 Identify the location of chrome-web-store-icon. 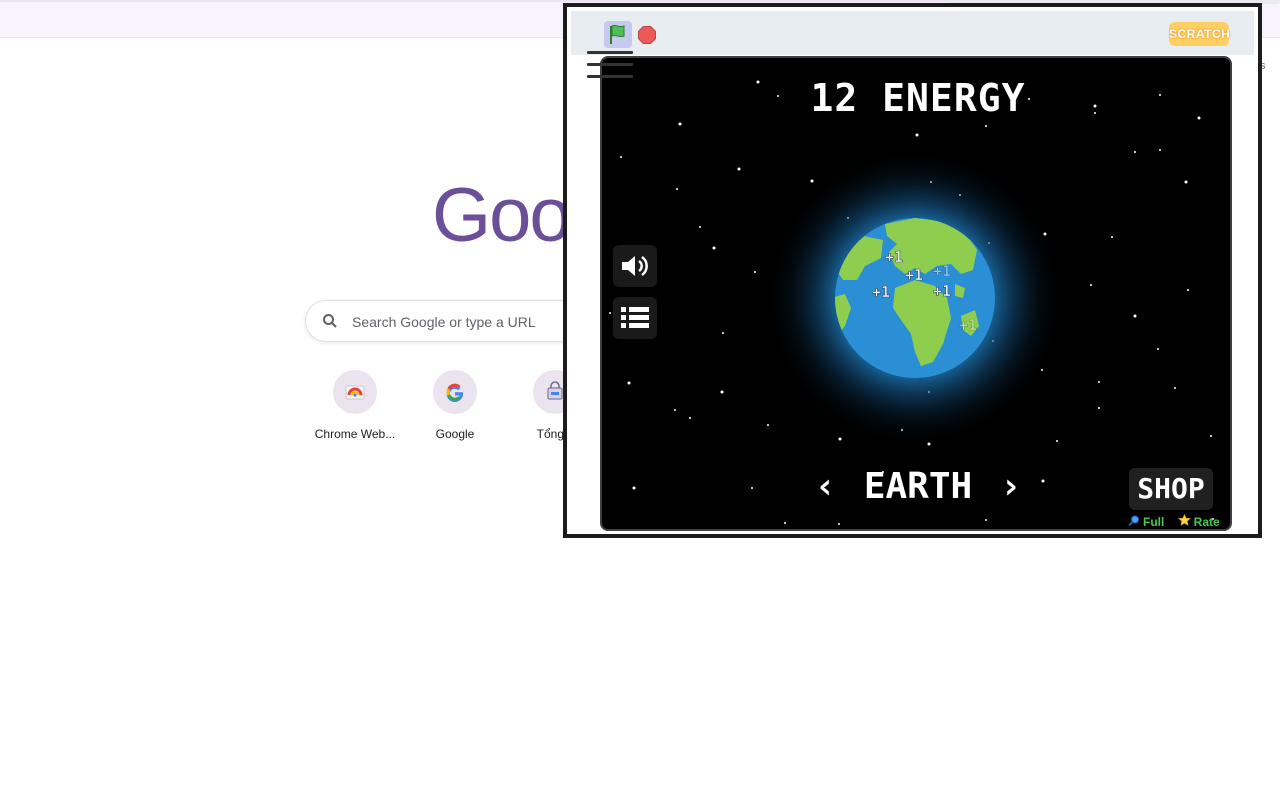
(355, 392).